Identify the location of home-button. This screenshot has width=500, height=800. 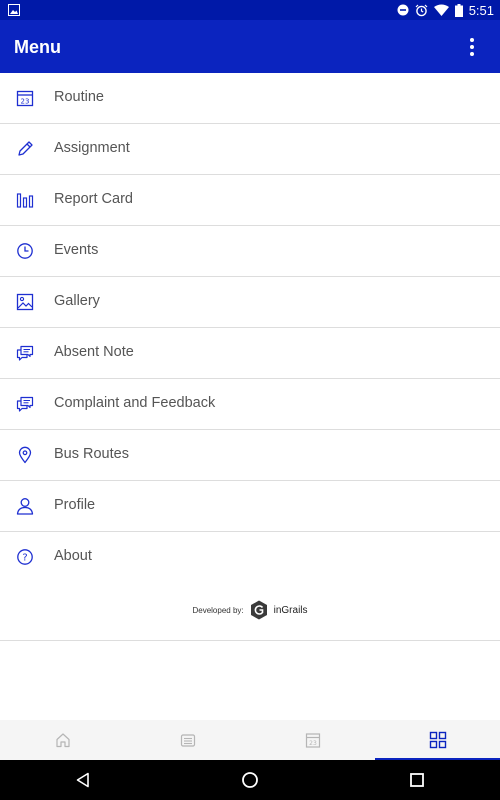
(250, 780).